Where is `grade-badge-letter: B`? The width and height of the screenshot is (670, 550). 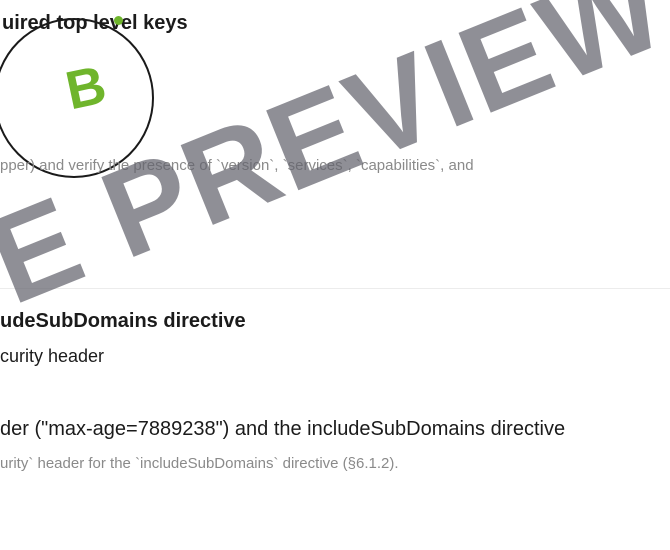
grade-badge-letter: B is located at coordinates (86, 88).